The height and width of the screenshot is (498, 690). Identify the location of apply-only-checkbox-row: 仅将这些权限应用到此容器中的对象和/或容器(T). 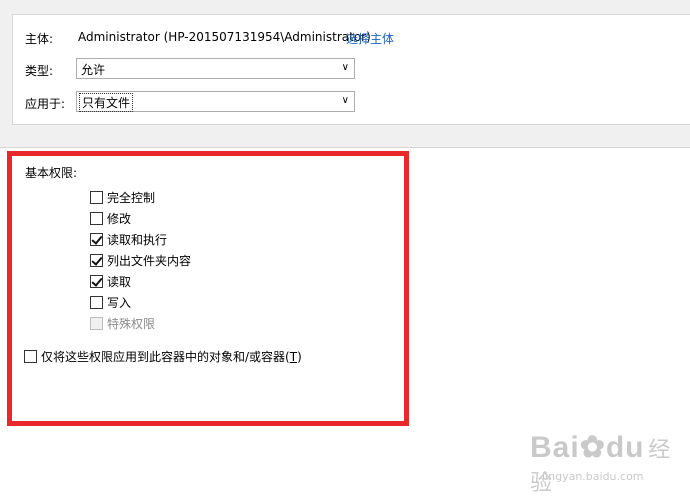
(163, 356).